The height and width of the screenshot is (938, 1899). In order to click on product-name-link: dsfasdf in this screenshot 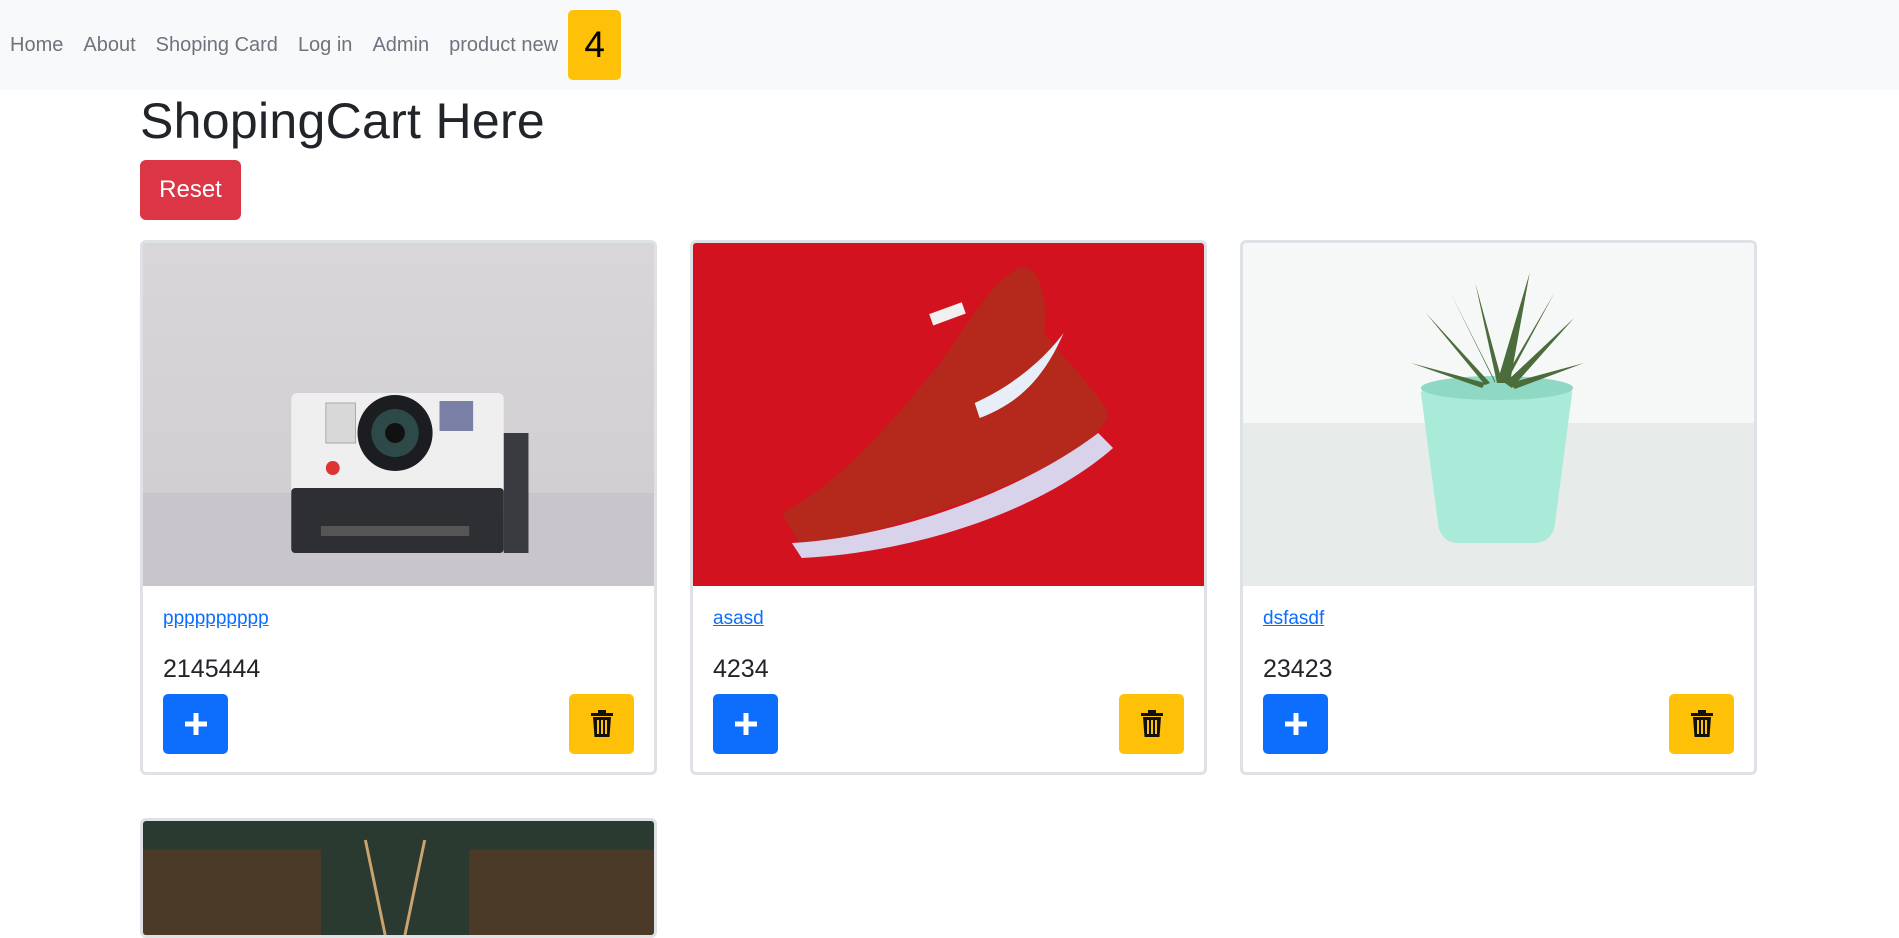, I will do `click(1293, 619)`.